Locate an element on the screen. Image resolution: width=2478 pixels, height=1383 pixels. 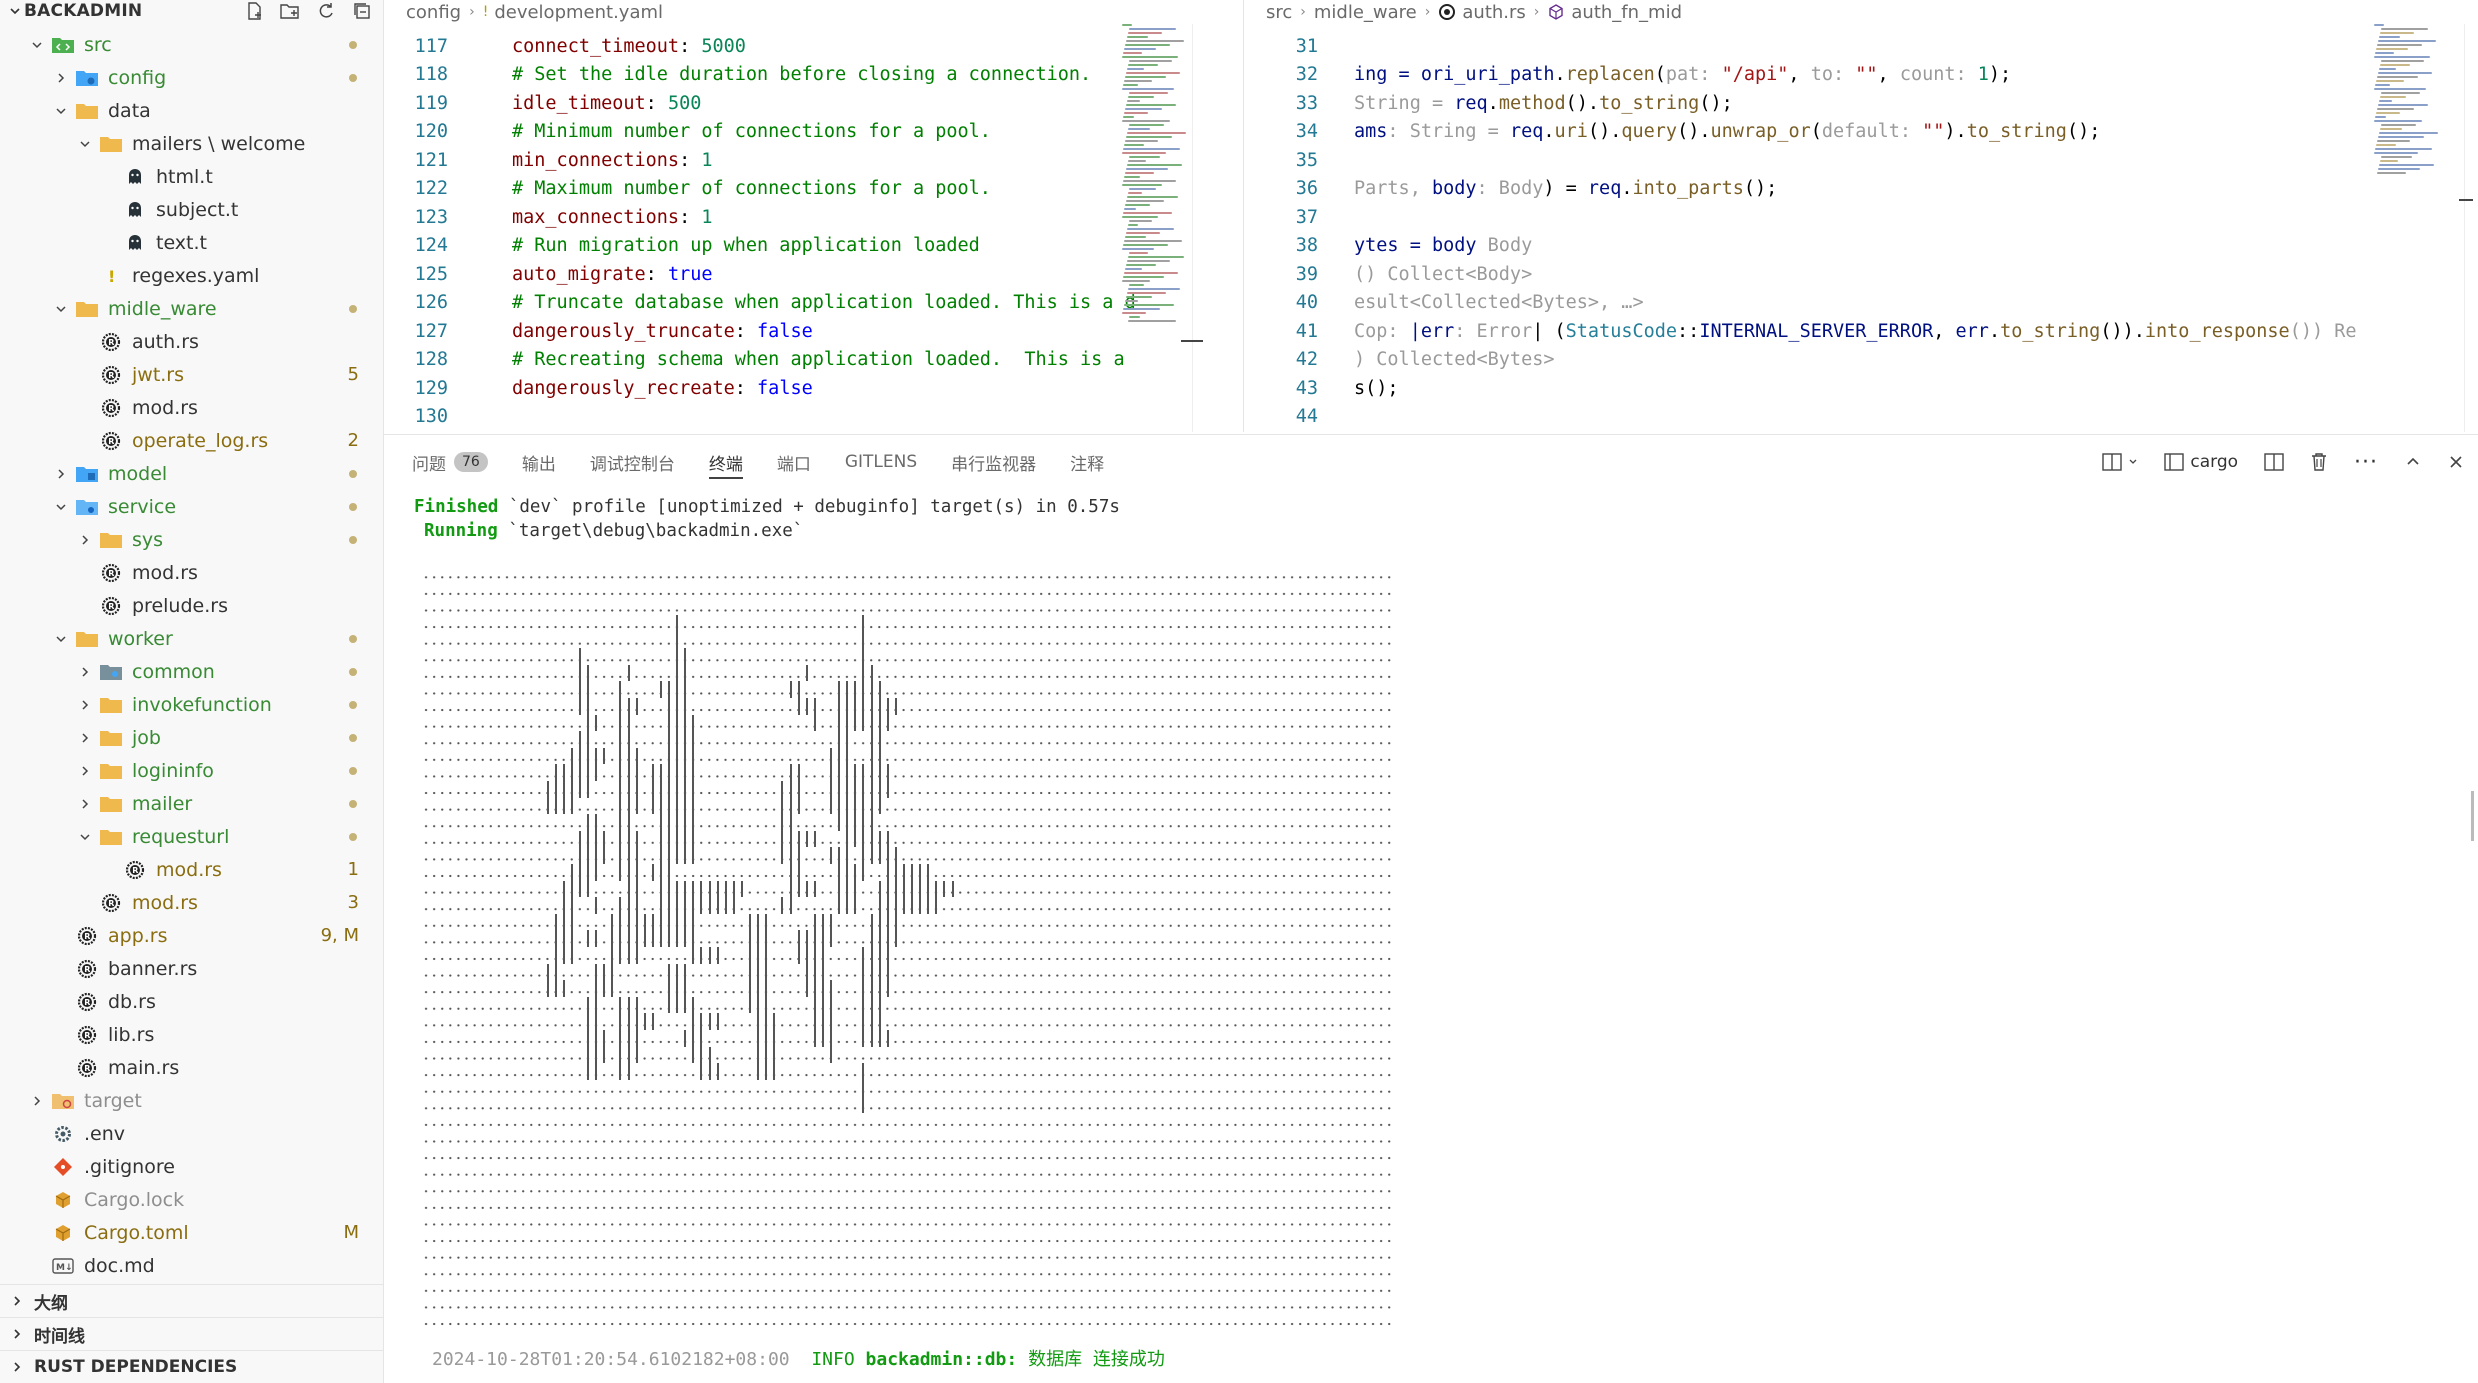
panel-tab: GITLENS is located at coordinates (881, 462).